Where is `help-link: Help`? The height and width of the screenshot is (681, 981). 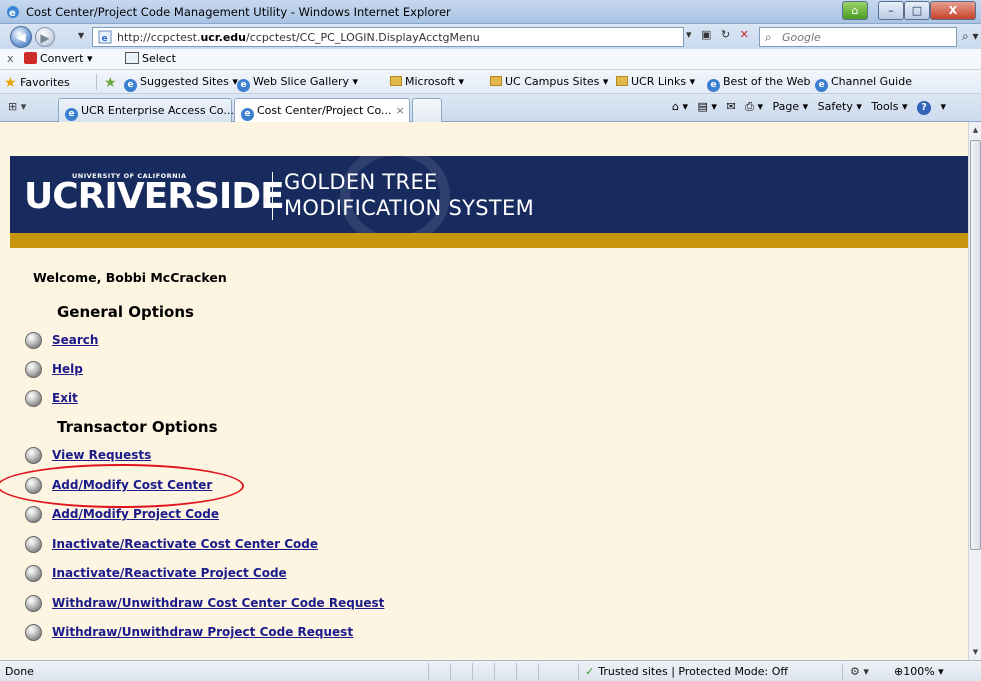
help-link: Help is located at coordinates (67, 369).